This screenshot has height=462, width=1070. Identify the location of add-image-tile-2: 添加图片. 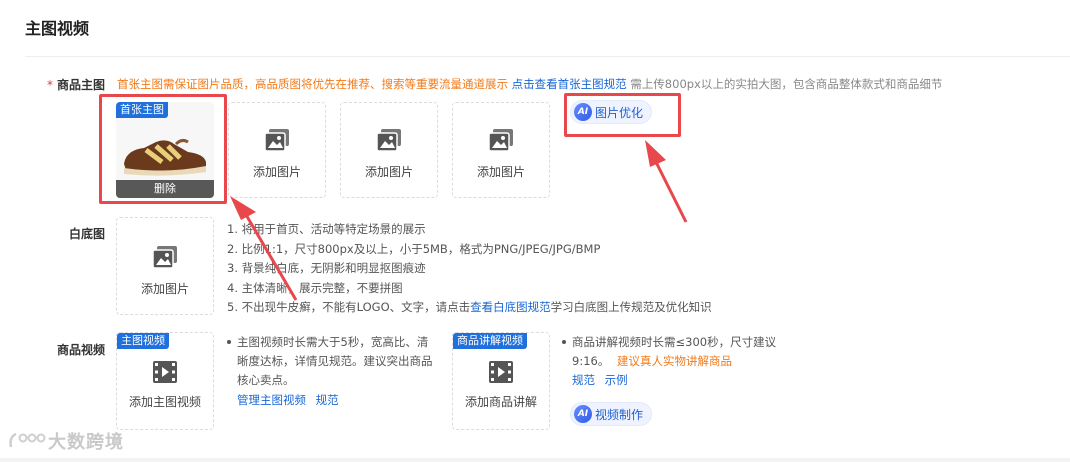
(277, 150).